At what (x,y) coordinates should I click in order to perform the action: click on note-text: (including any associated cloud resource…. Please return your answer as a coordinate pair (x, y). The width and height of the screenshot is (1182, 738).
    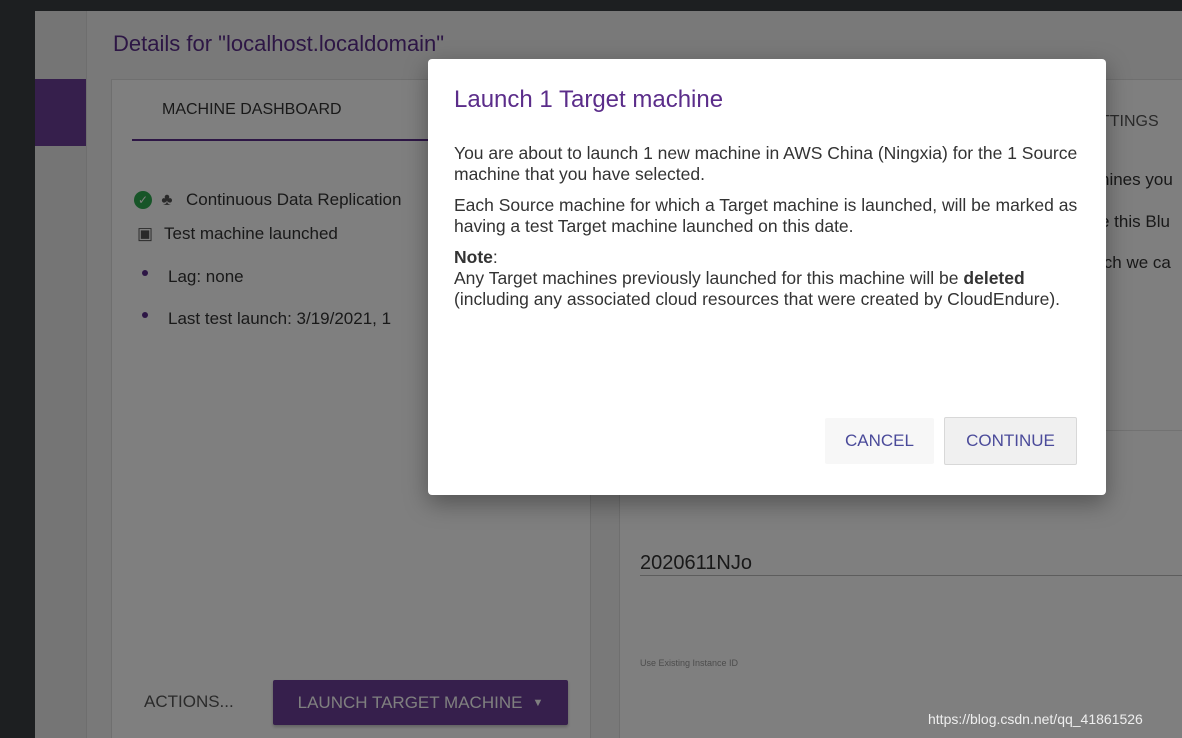
    Looking at the image, I should click on (757, 299).